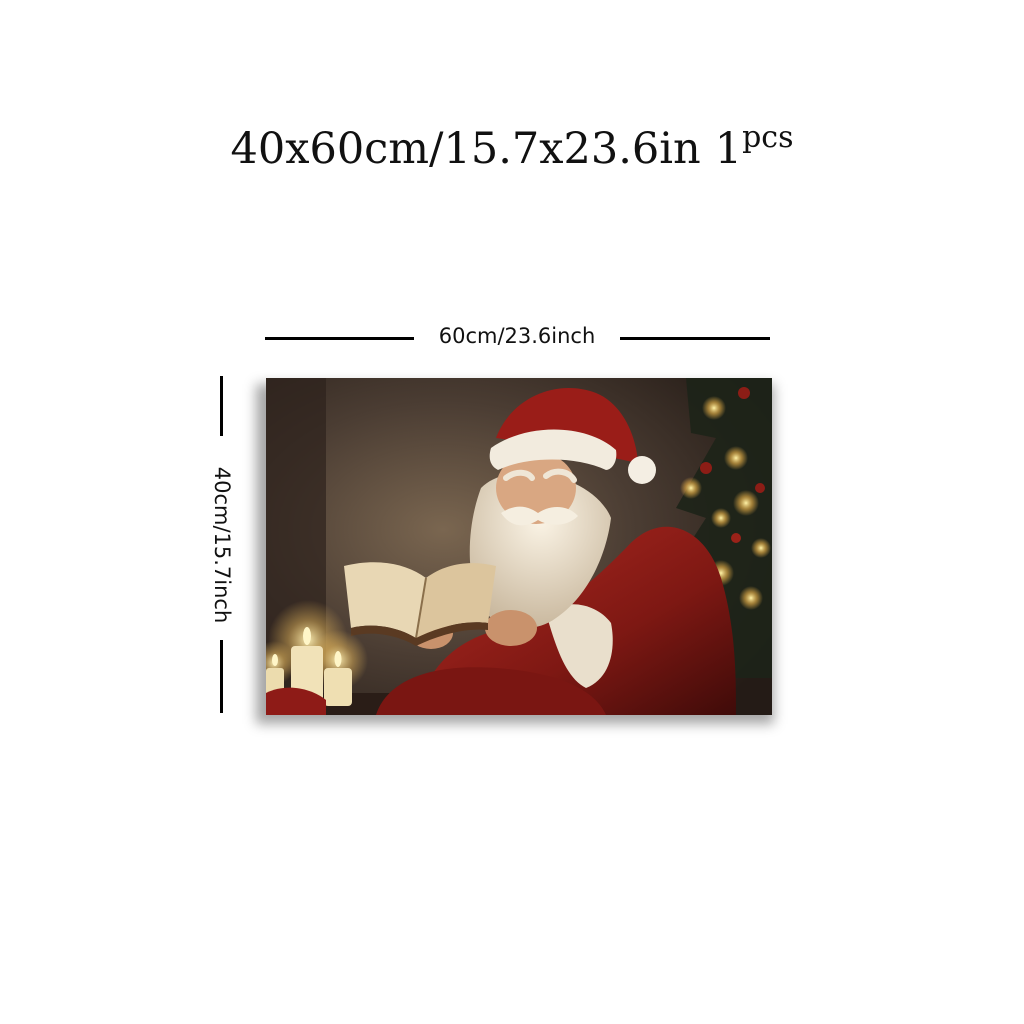 Image resolution: width=1024 pixels, height=1024 pixels. What do you see at coordinates (695, 338) in the screenshot?
I see `width-dimension-line-right` at bounding box center [695, 338].